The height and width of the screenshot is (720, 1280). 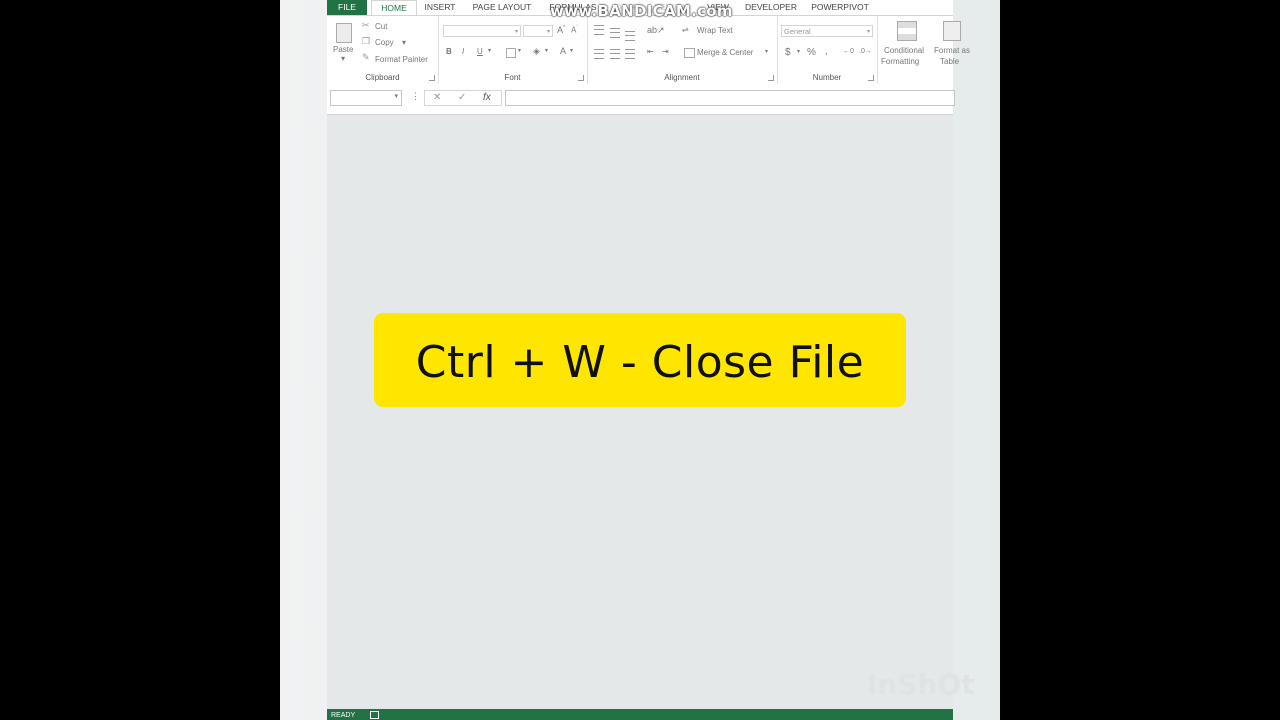 What do you see at coordinates (384, 42) in the screenshot?
I see `copy-button: Copy` at bounding box center [384, 42].